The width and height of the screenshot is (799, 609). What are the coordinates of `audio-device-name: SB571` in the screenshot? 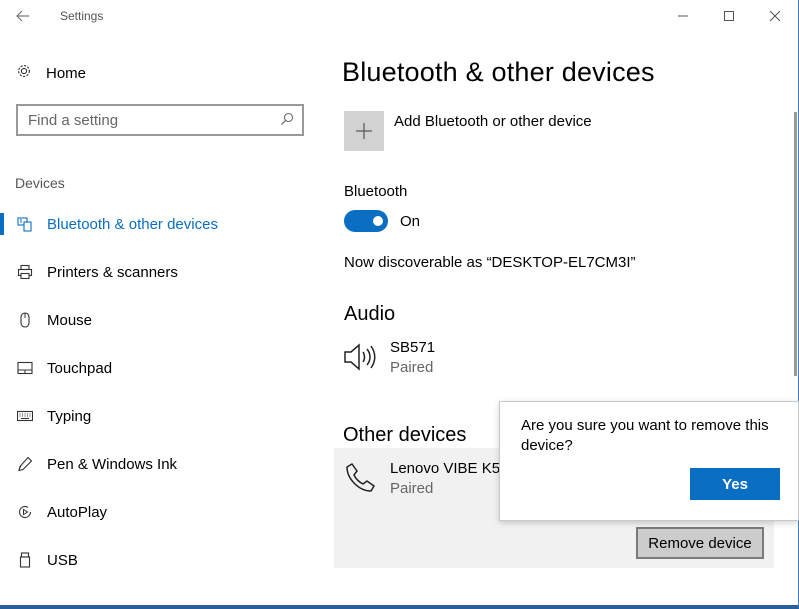 It's located at (413, 347).